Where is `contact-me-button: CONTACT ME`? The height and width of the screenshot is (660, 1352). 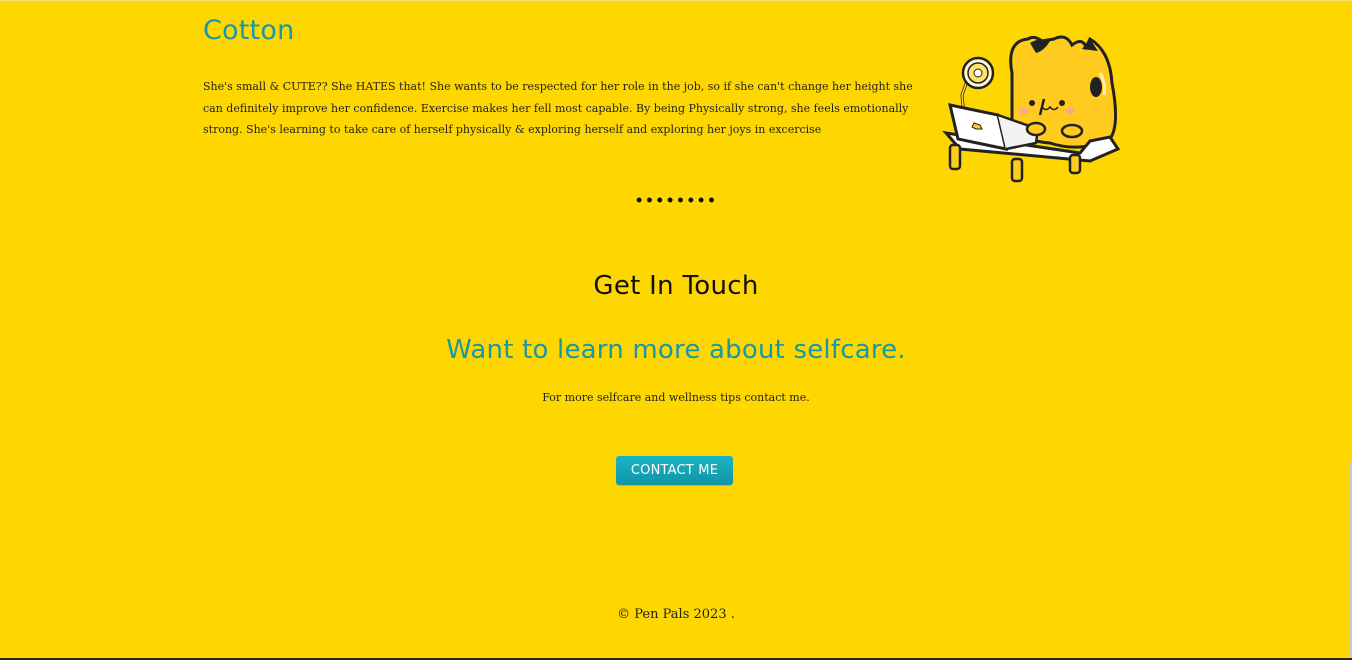
contact-me-button: CONTACT ME is located at coordinates (674, 470).